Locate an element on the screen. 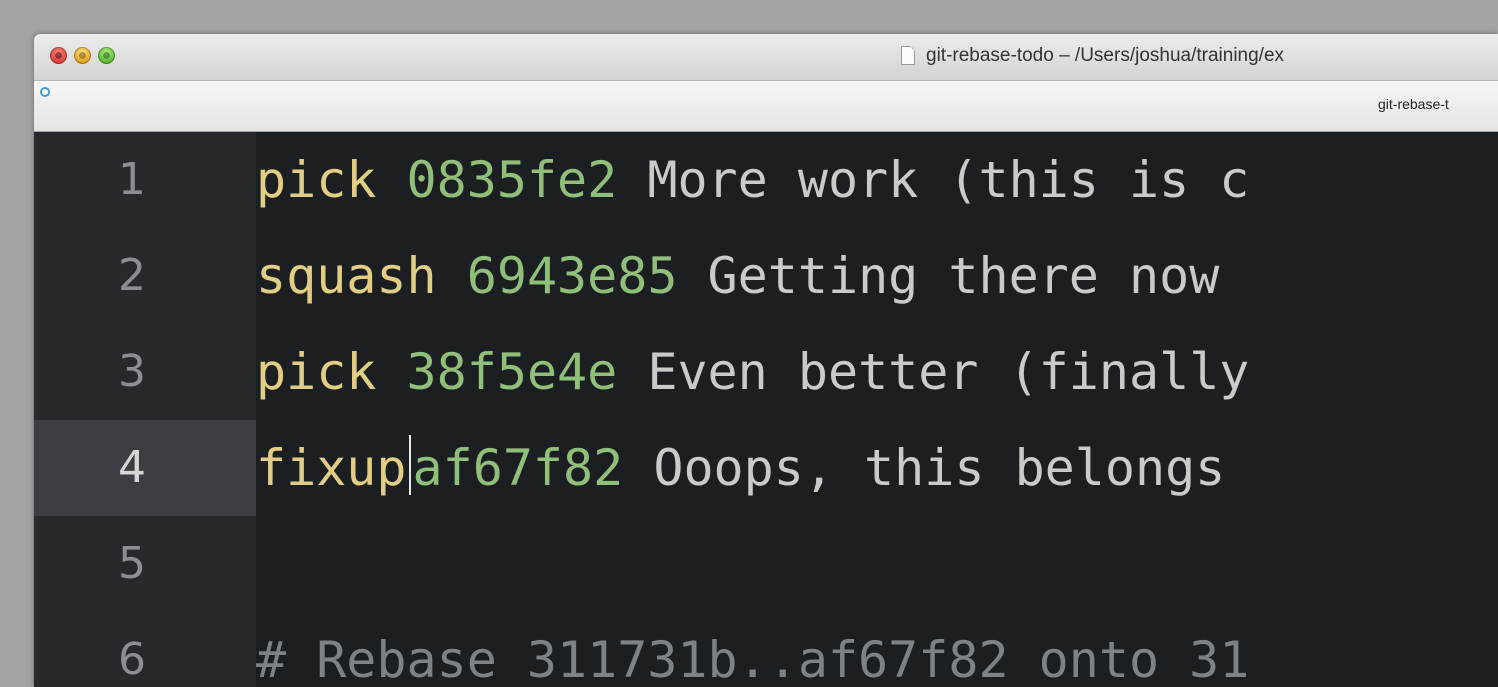  line-number-cell: 2 is located at coordinates (145, 276).